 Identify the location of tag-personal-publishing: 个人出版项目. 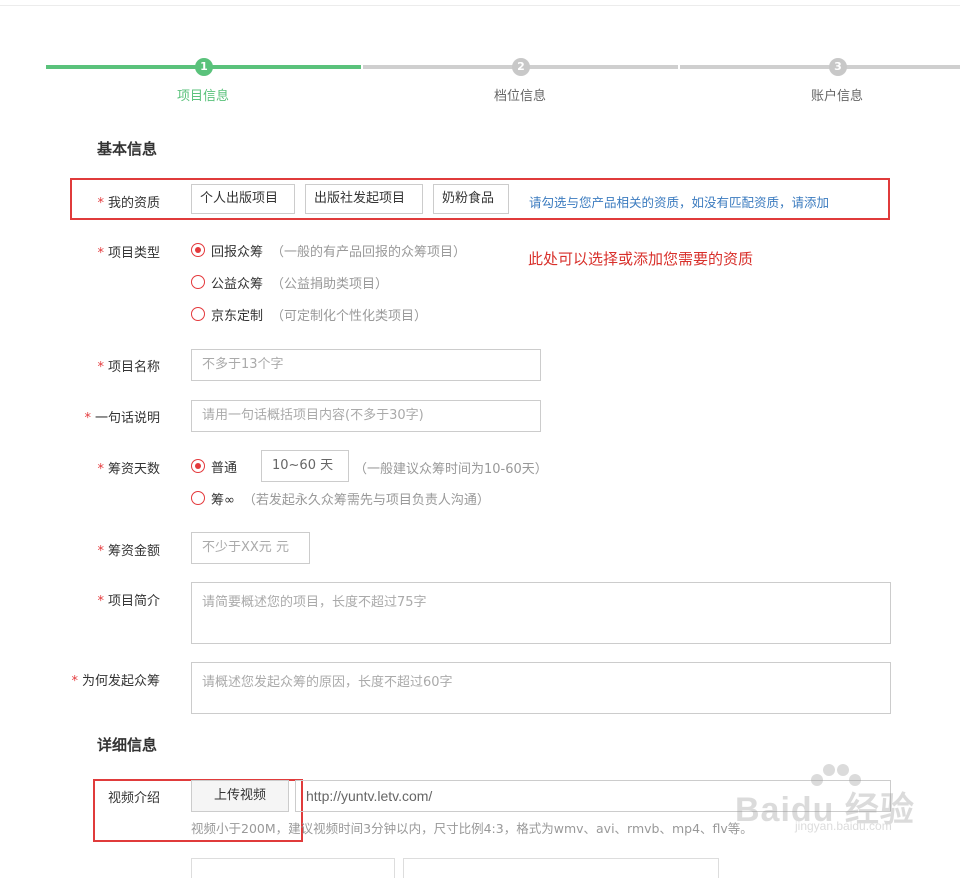
(243, 199).